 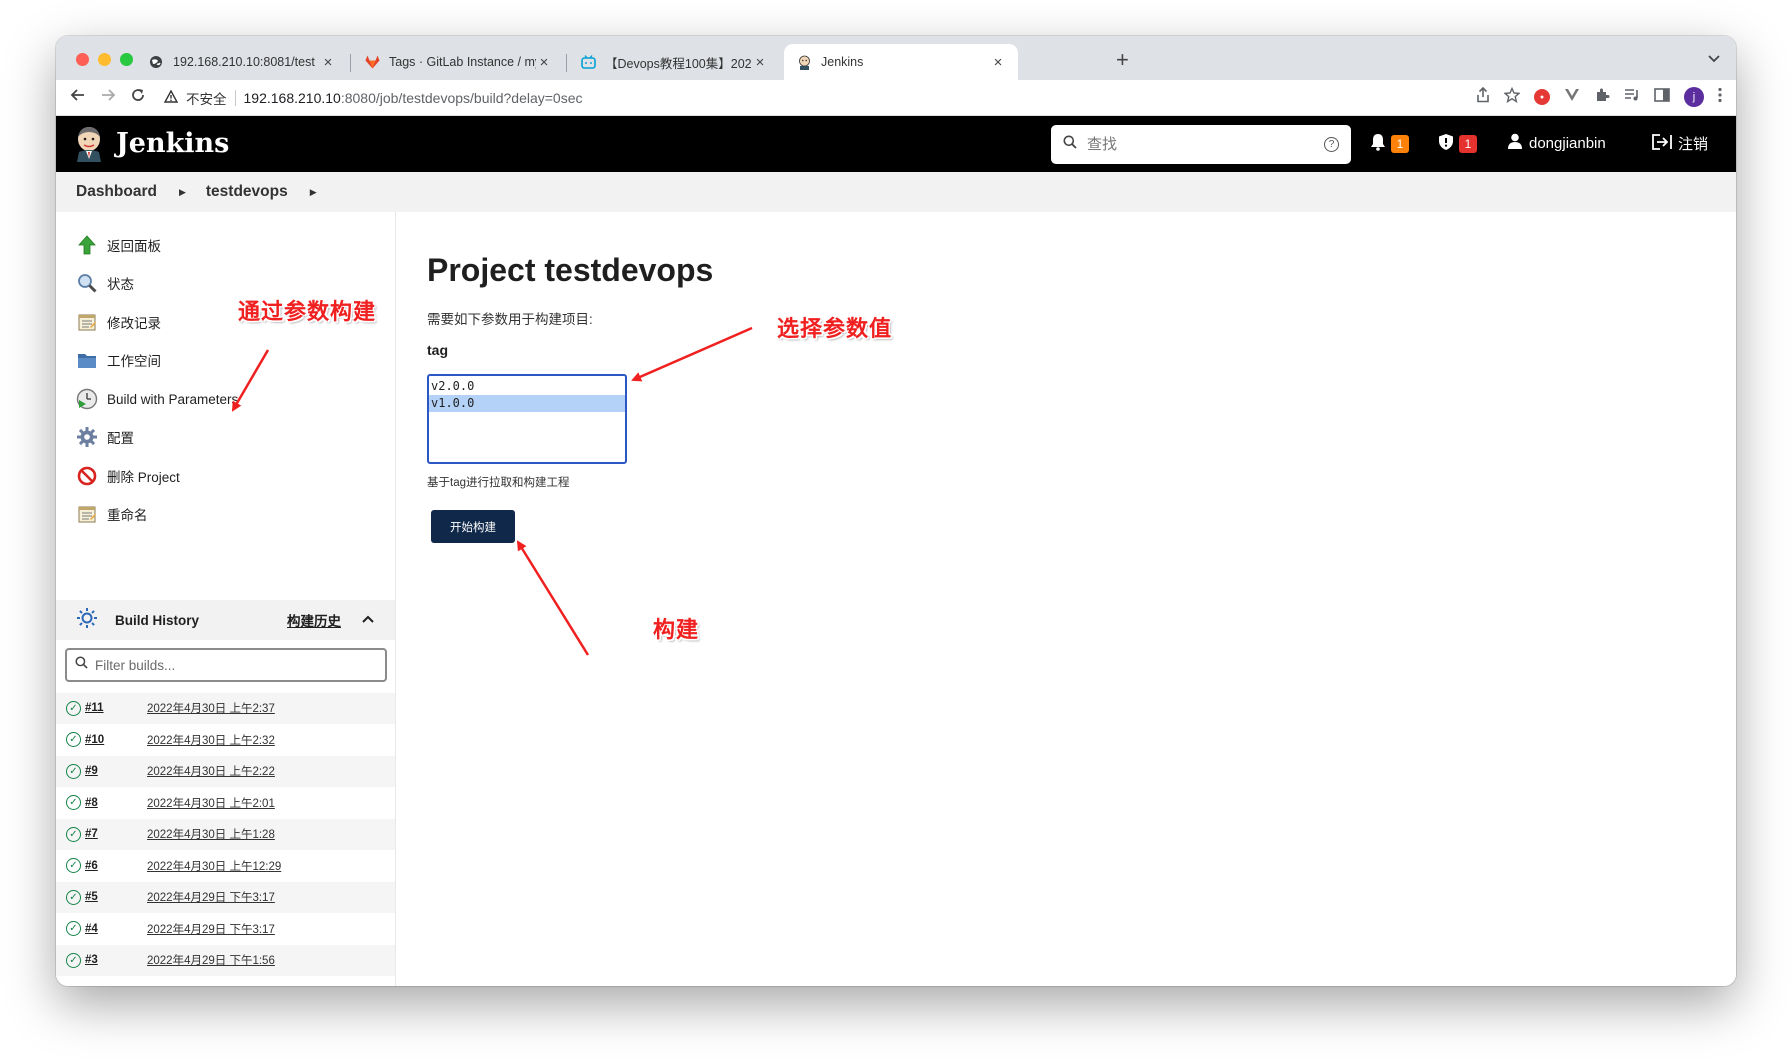 I want to click on jenkins-header: Jenkins ? 1 1 dongjianbin 注销, so click(x=896, y=144).